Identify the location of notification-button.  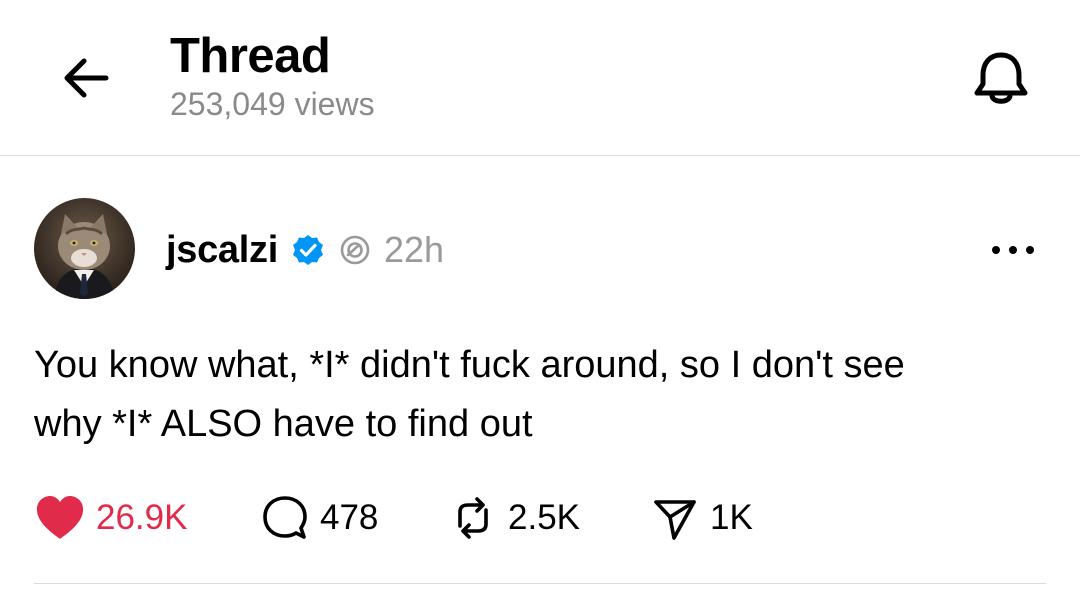
(1001, 79).